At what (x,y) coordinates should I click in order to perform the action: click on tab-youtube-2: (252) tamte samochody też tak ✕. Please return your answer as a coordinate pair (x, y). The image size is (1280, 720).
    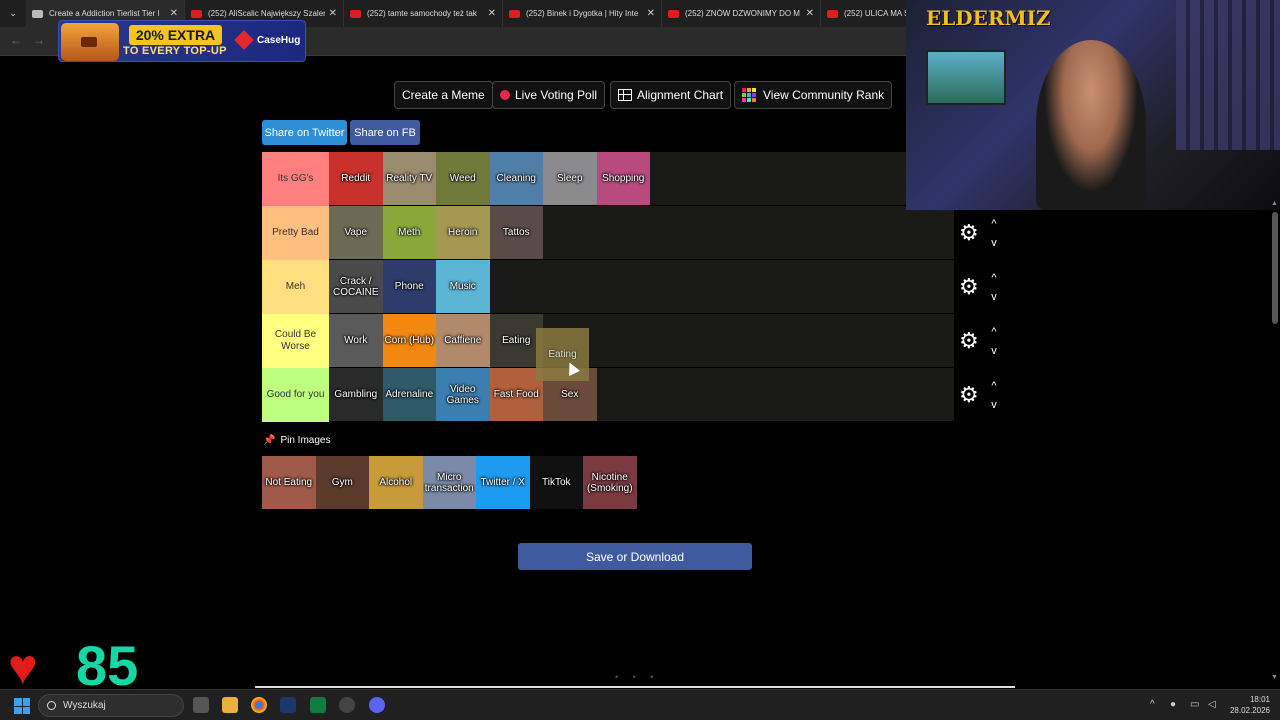
    Looking at the image, I should click on (423, 13).